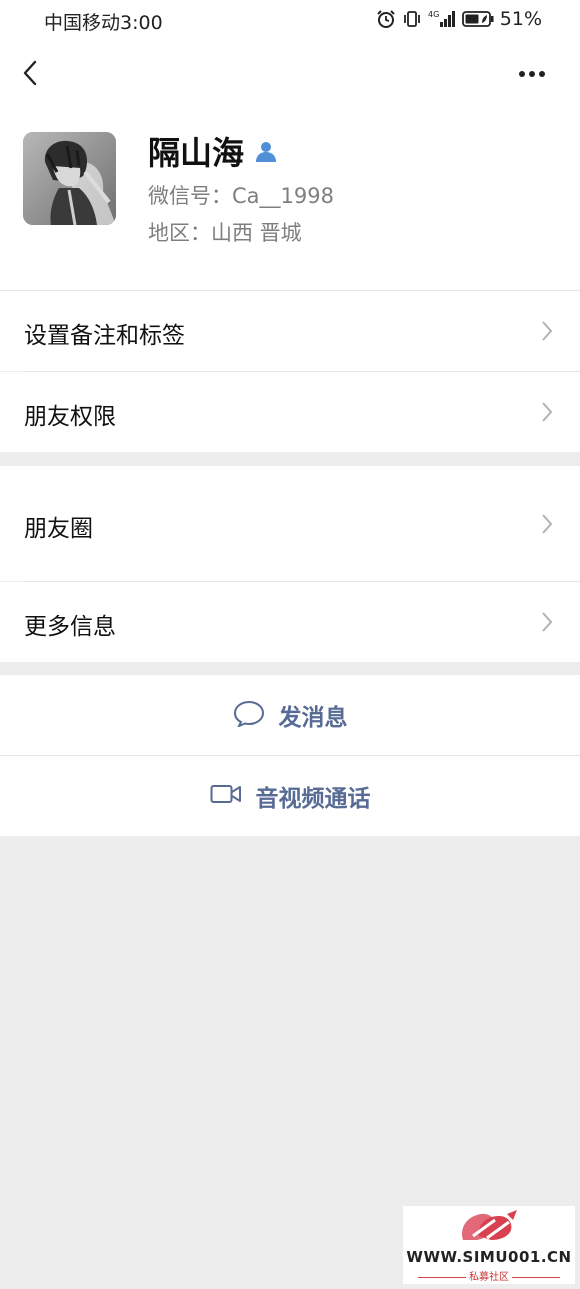 This screenshot has height=1289, width=580. Describe the element at coordinates (31, 77) in the screenshot. I see `chevron-left-icon` at that location.